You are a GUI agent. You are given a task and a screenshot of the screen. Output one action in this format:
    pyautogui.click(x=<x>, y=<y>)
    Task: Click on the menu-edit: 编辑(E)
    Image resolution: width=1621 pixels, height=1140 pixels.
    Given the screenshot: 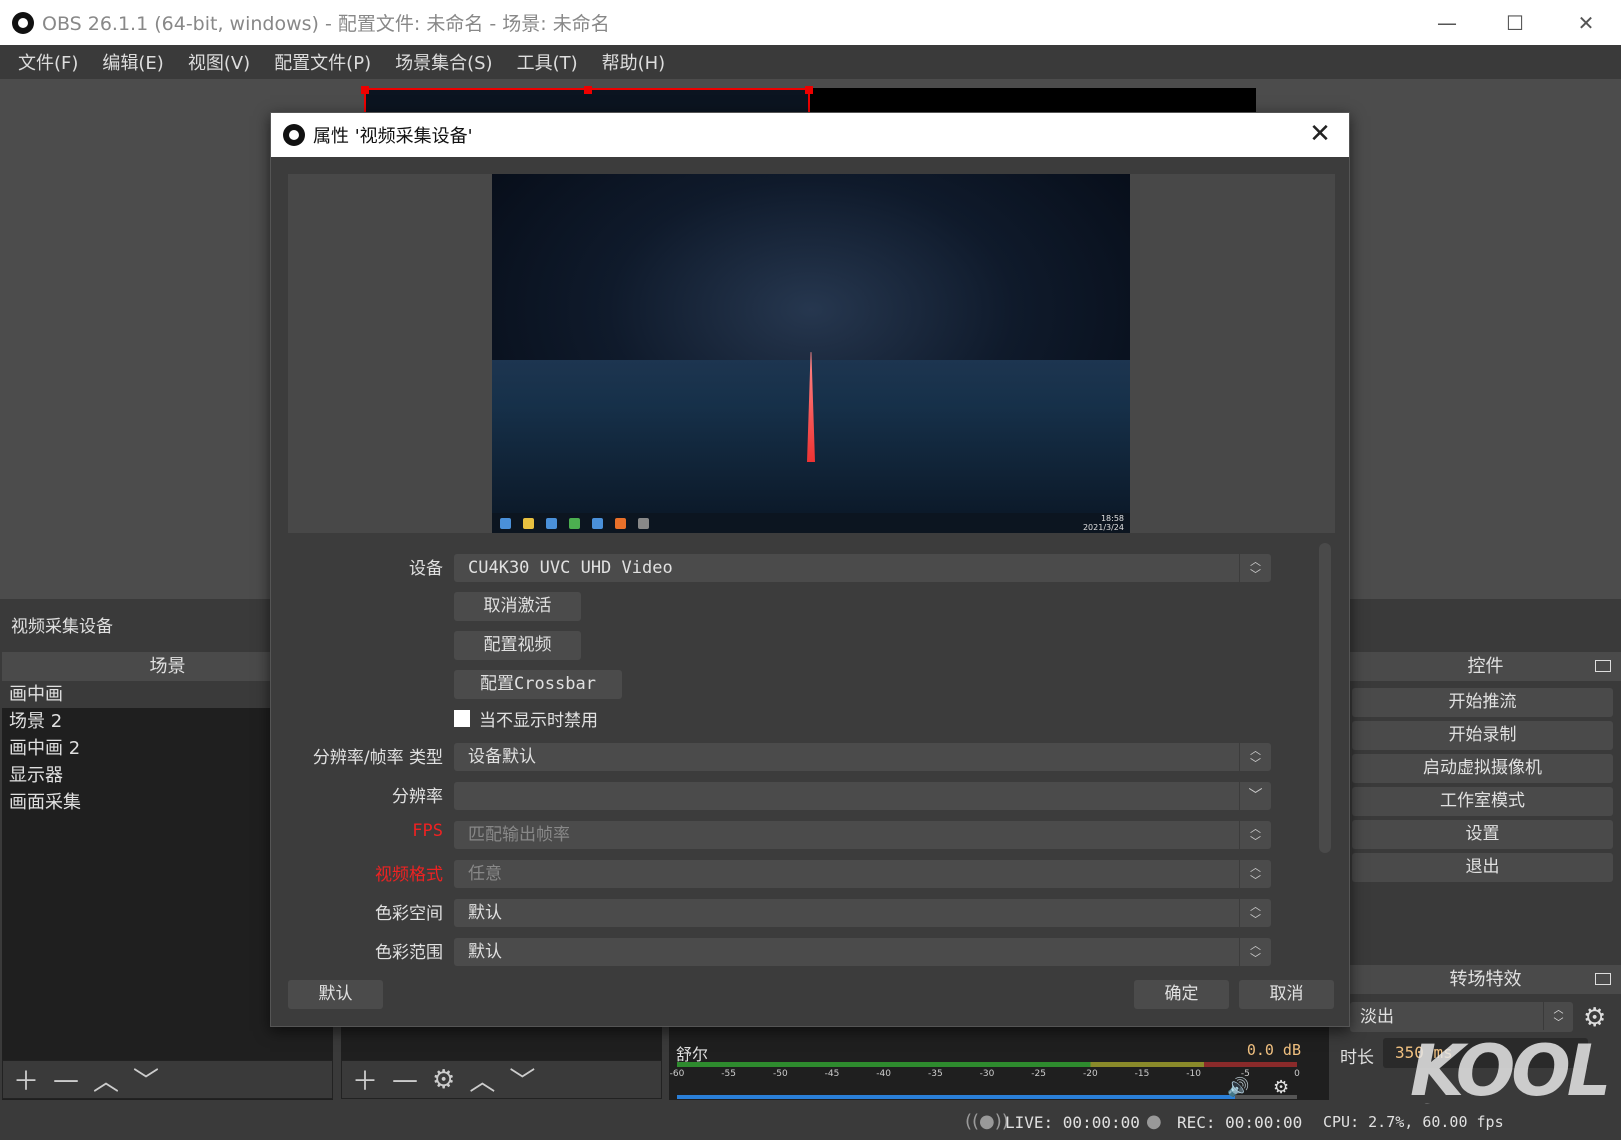 What is the action you would take?
    pyautogui.click(x=132, y=62)
    